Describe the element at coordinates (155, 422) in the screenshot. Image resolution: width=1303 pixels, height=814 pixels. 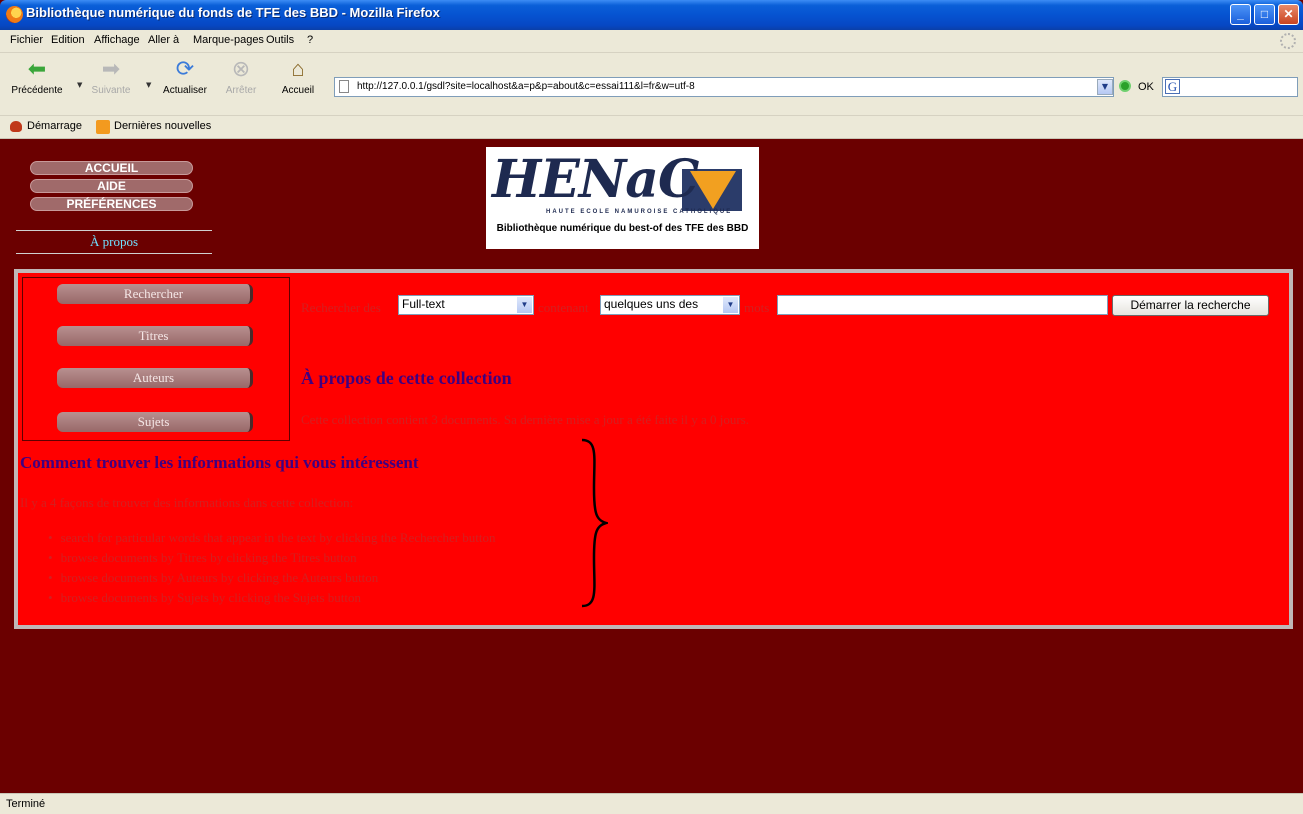
I see `sujets-button: Sujets` at that location.